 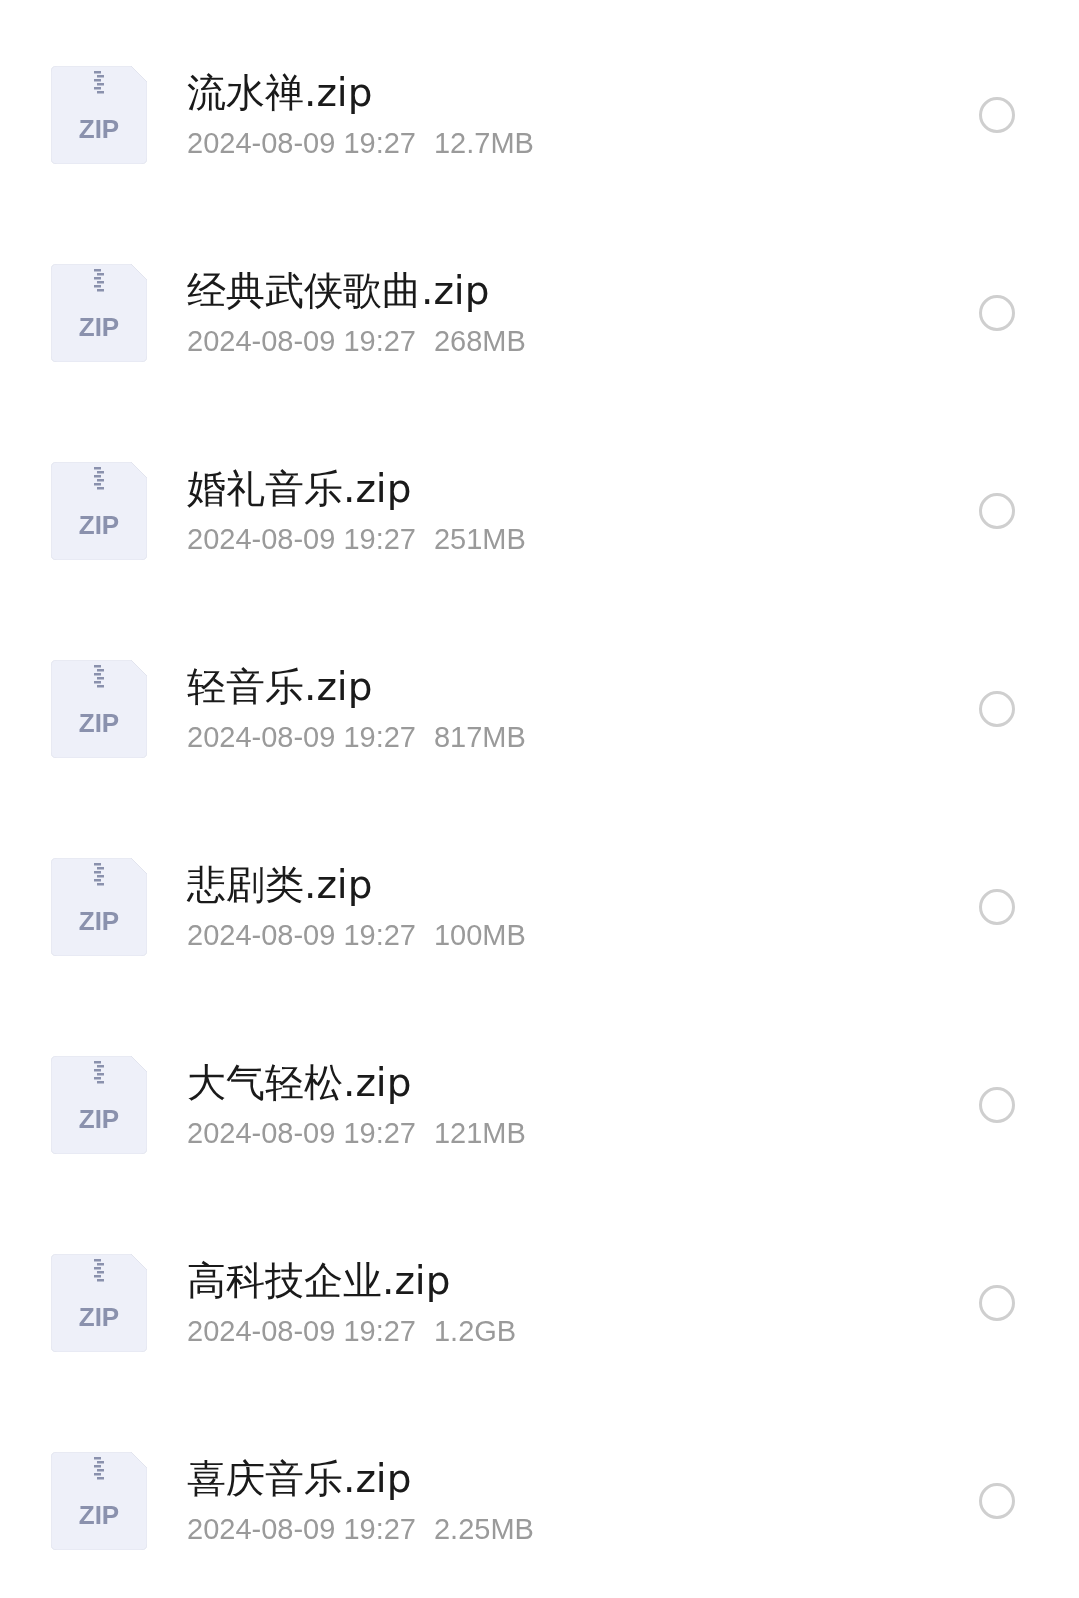 What do you see at coordinates (583, 93) in the screenshot?
I see `file-name: 流水禅.zip` at bounding box center [583, 93].